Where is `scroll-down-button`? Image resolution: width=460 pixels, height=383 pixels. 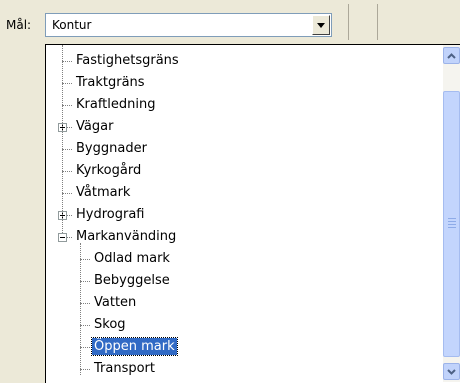
scroll-down-button is located at coordinates (451, 371).